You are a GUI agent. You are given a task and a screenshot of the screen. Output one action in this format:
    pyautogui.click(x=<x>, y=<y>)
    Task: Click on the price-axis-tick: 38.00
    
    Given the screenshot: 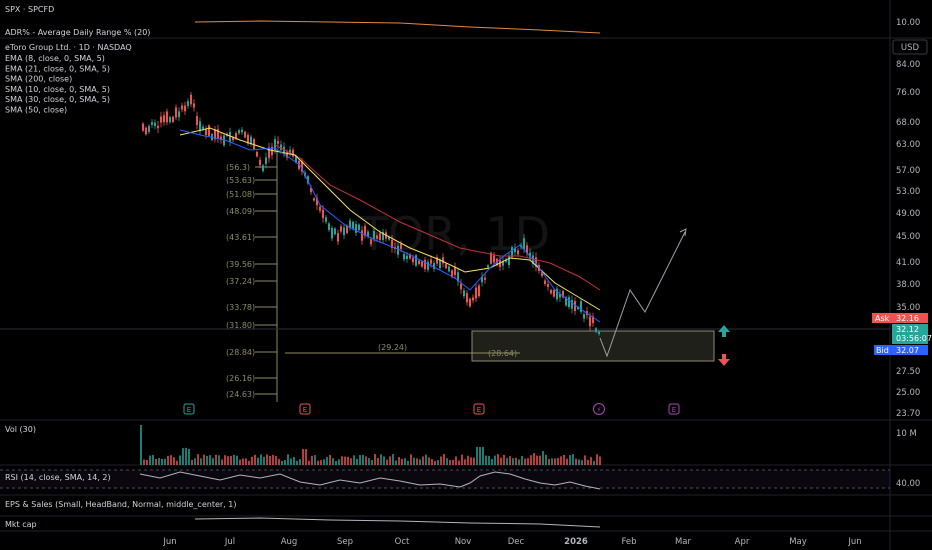 What is the action you would take?
    pyautogui.click(x=908, y=285)
    